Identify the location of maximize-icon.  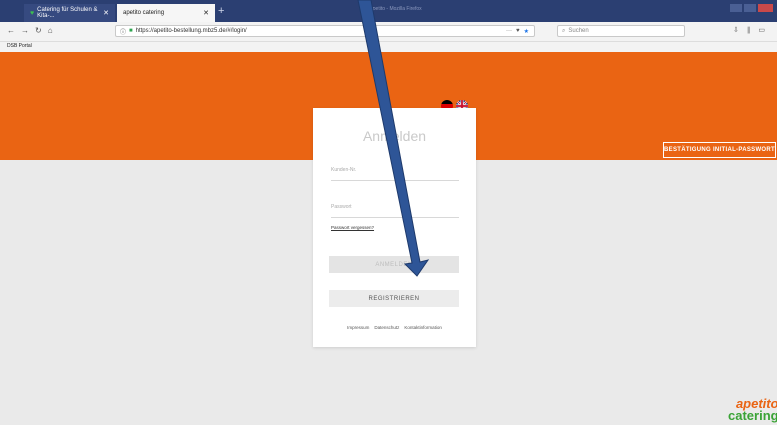
(750, 8).